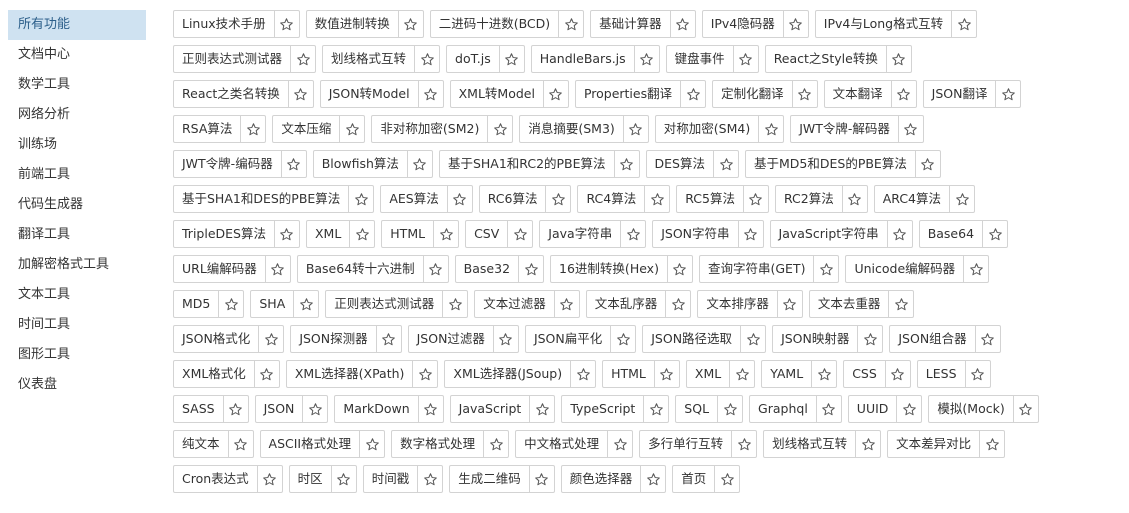  What do you see at coordinates (372, 269) in the screenshot?
I see `tool-button: Base64转十六进制` at bounding box center [372, 269].